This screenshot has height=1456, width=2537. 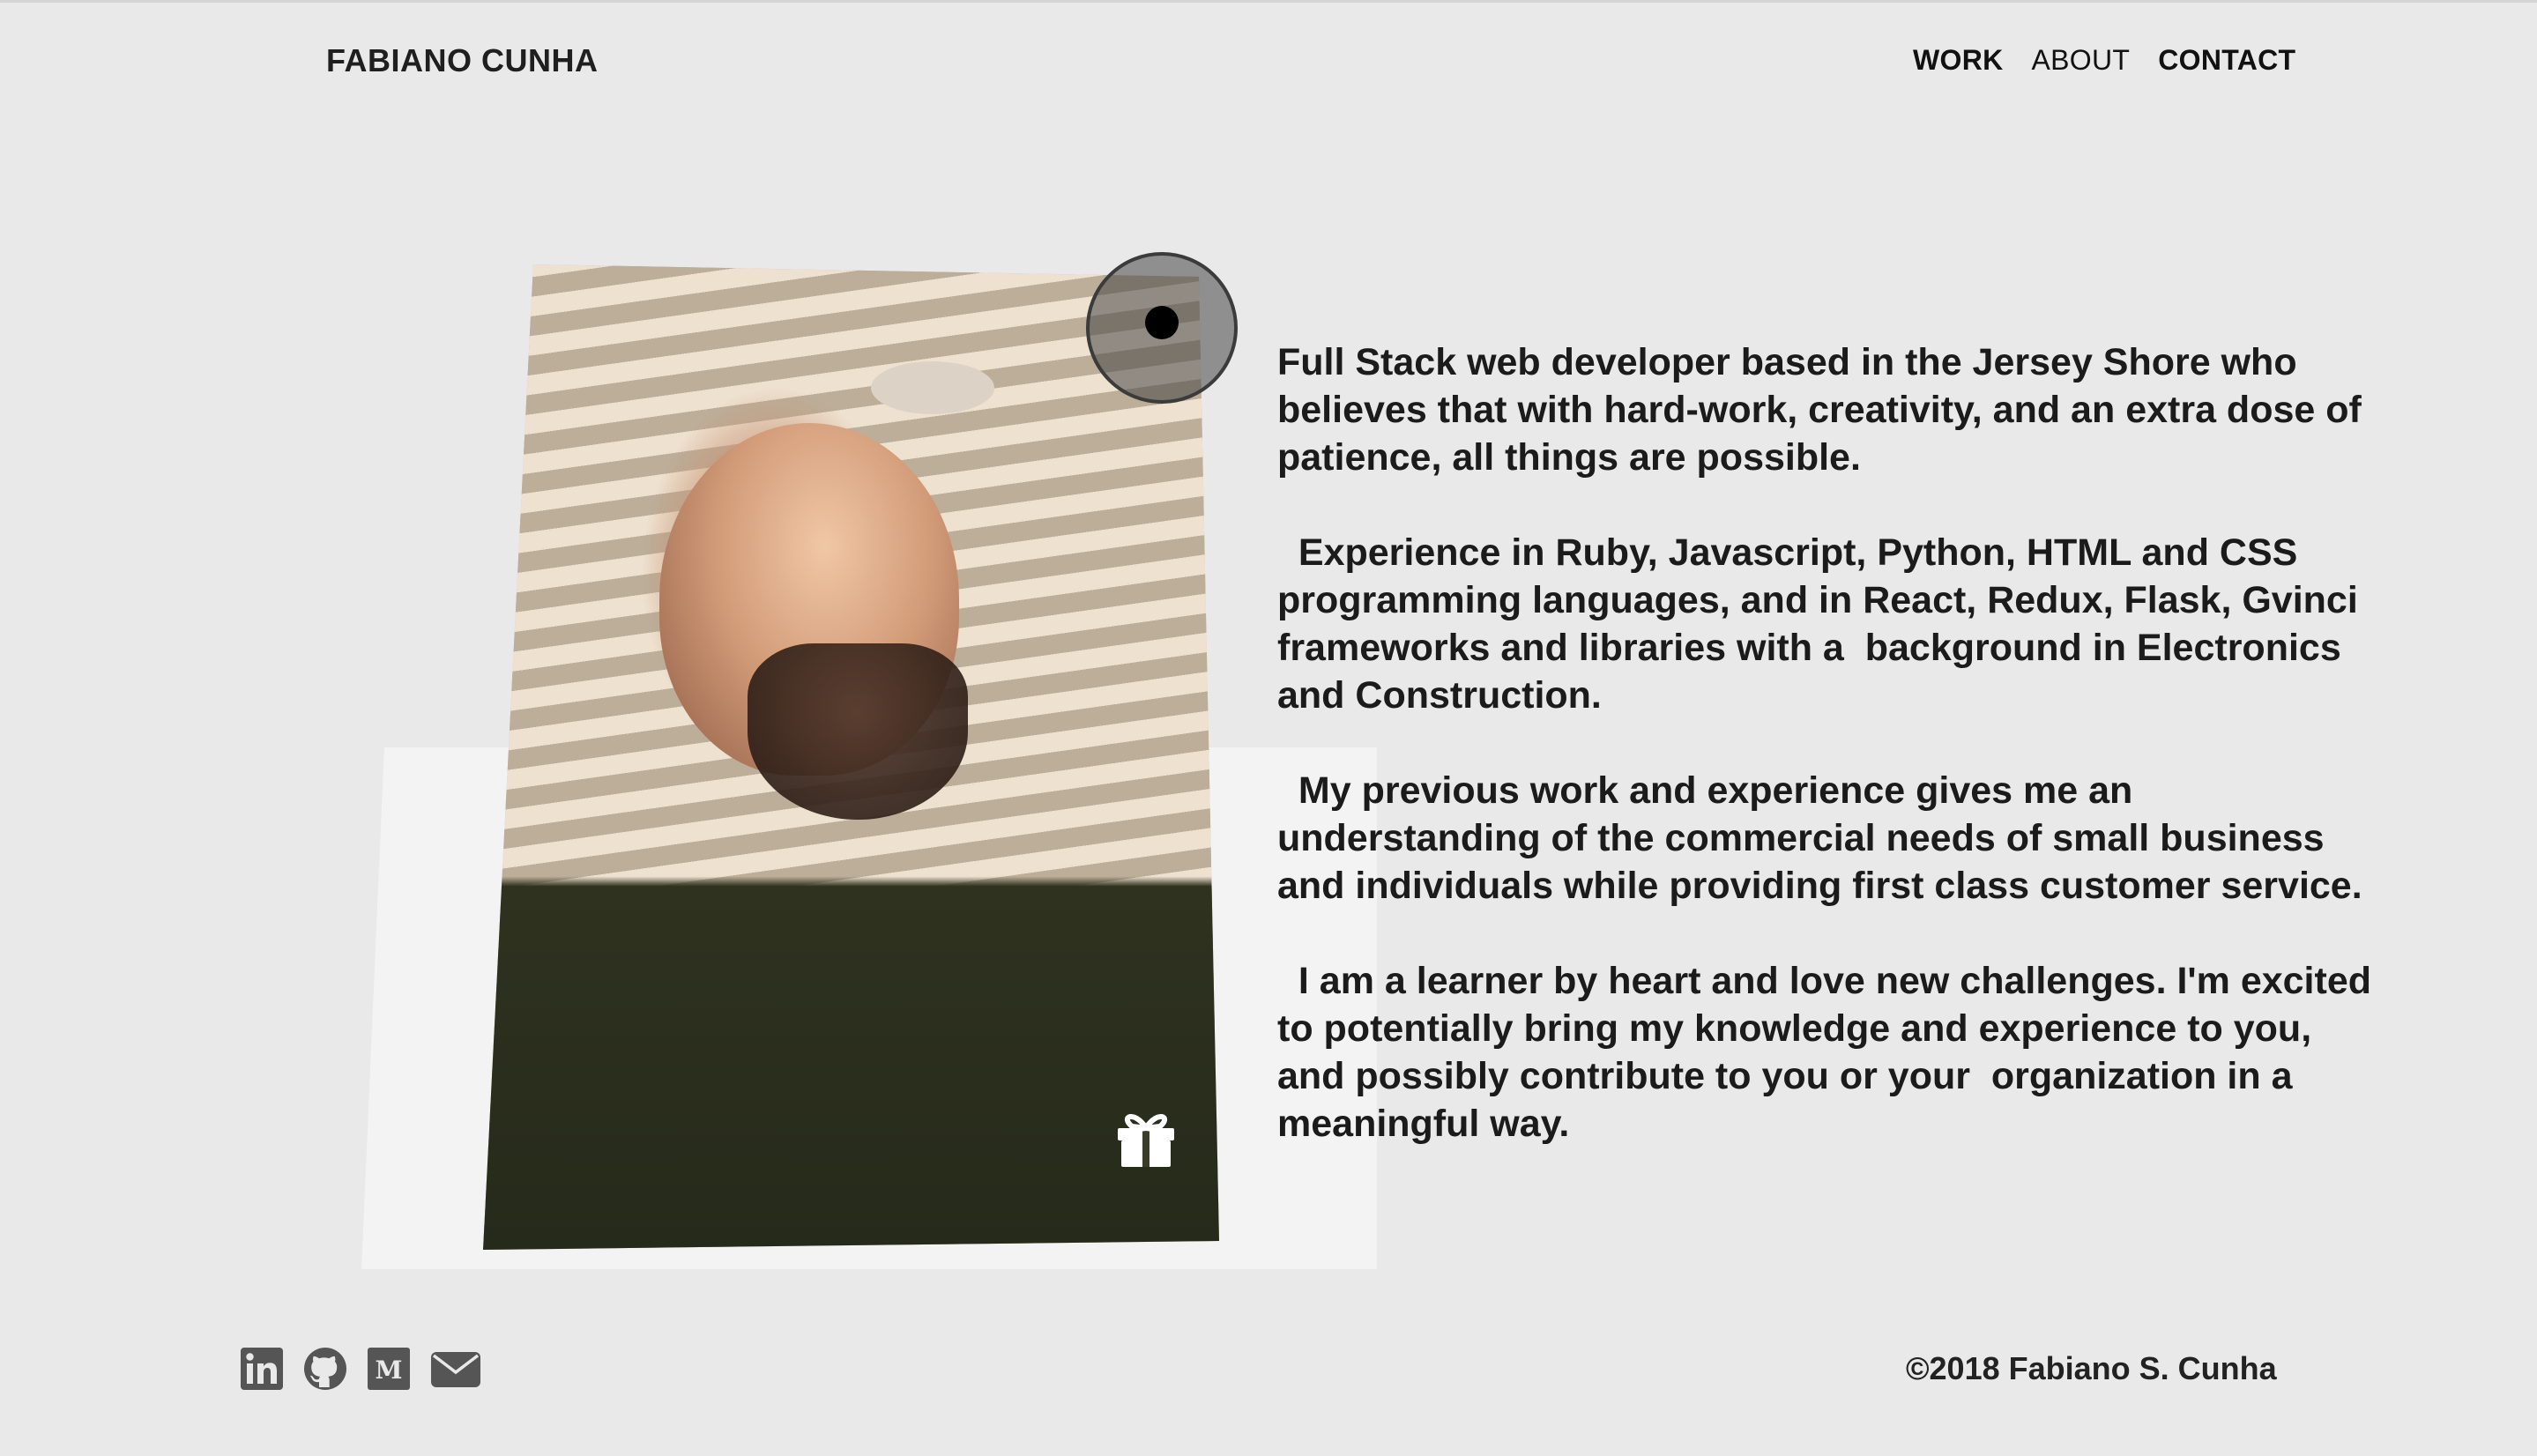 I want to click on gift-icon, so click(x=1145, y=1138).